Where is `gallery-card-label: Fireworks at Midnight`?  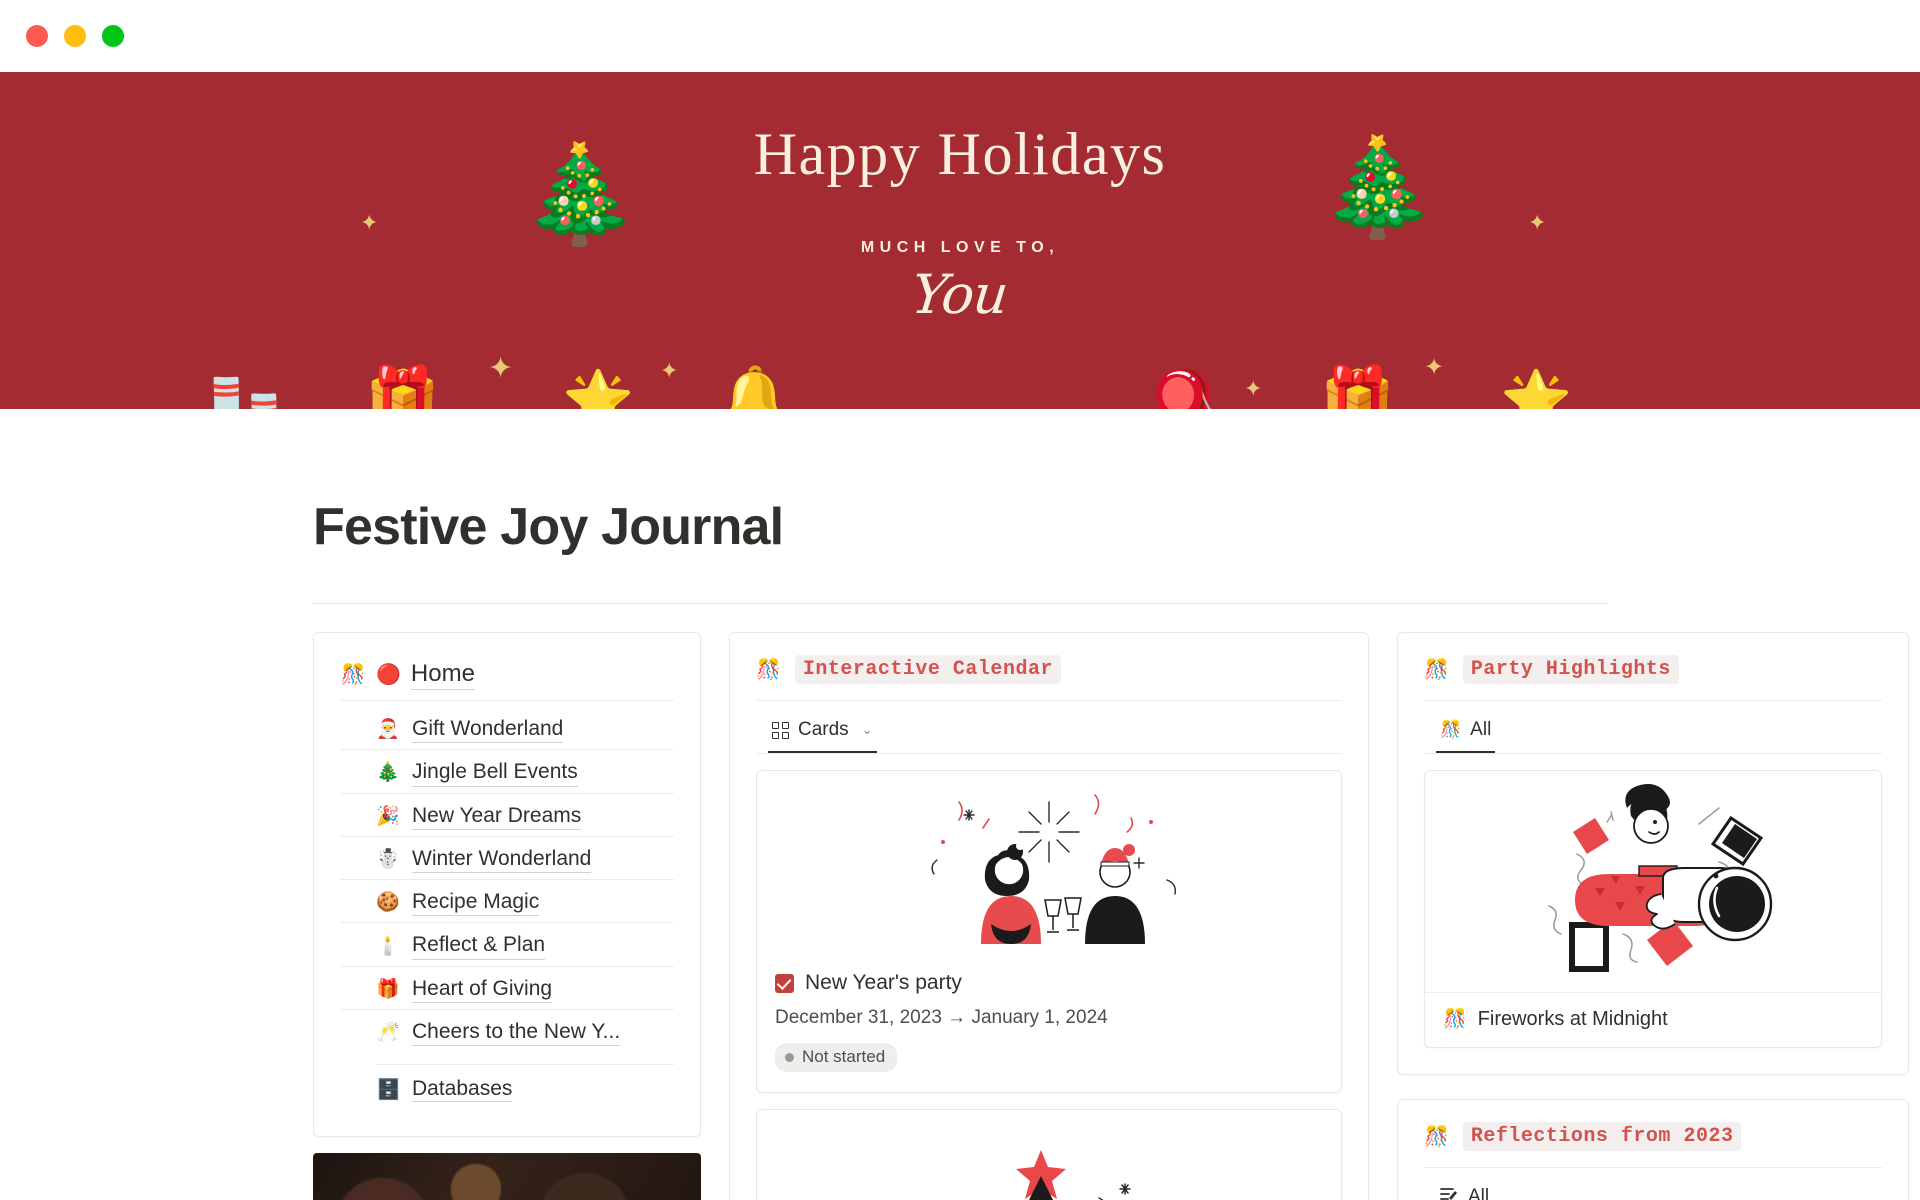
gallery-card-label: Fireworks at Midnight is located at coordinates (1572, 1018).